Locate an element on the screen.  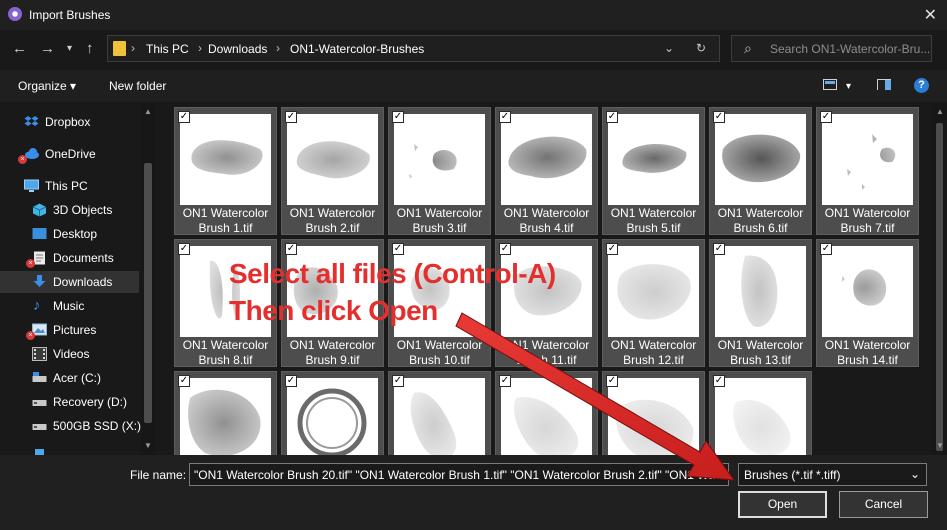
annotation-line-1: Select all files (Control-A) is located at coordinates (392, 273).